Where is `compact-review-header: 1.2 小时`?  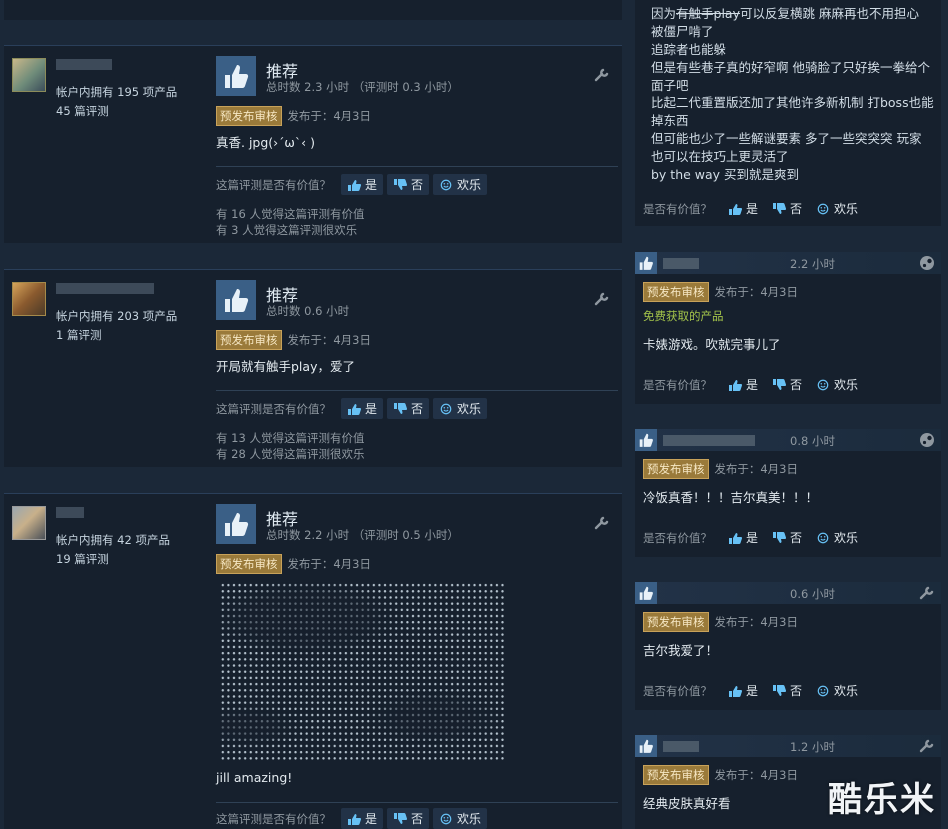 compact-review-header: 1.2 小时 is located at coordinates (788, 746).